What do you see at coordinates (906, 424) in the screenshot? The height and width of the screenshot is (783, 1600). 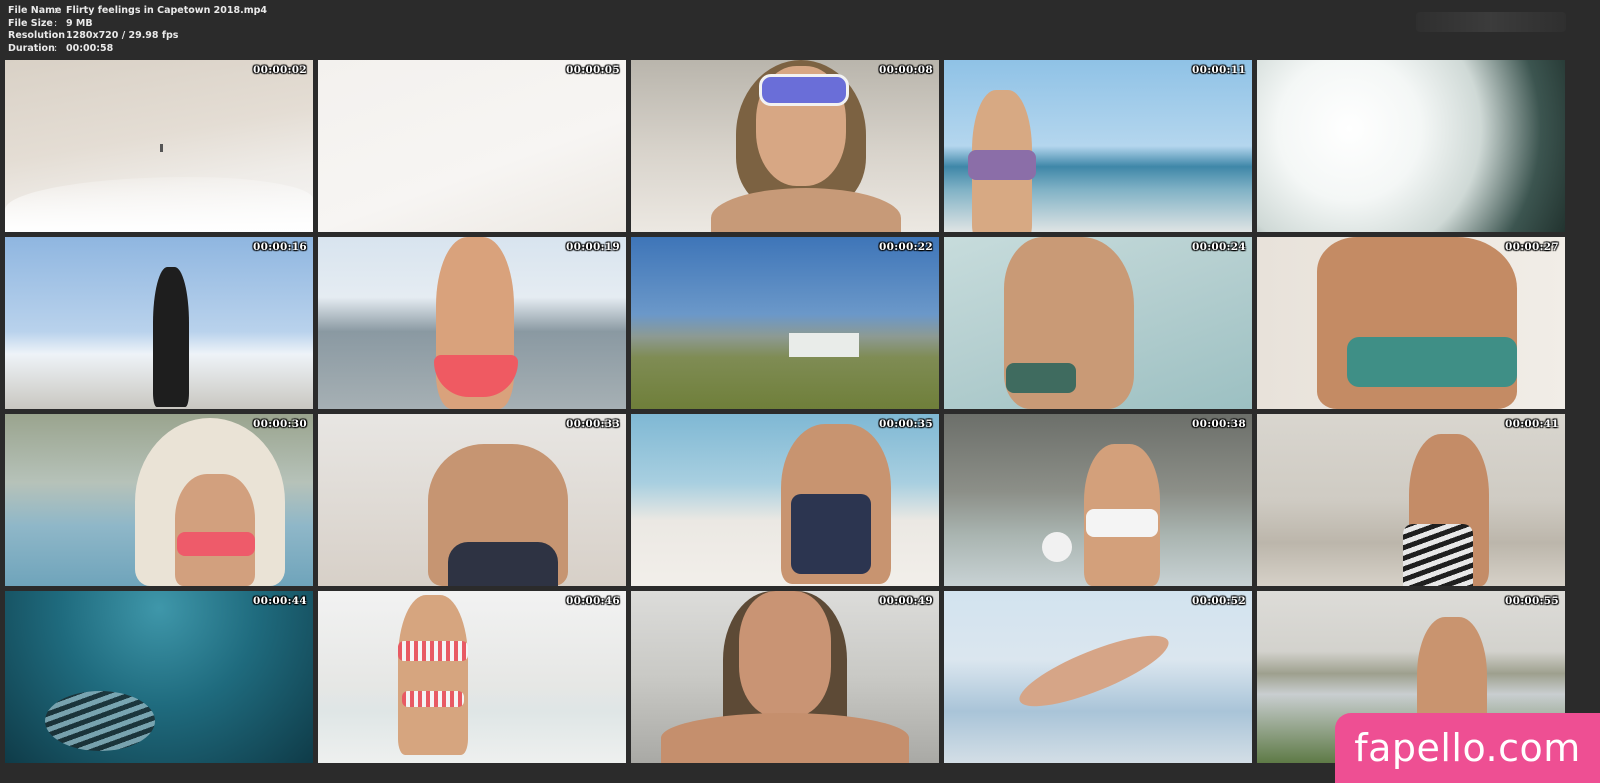 I see `timestamp: 00:00:35` at bounding box center [906, 424].